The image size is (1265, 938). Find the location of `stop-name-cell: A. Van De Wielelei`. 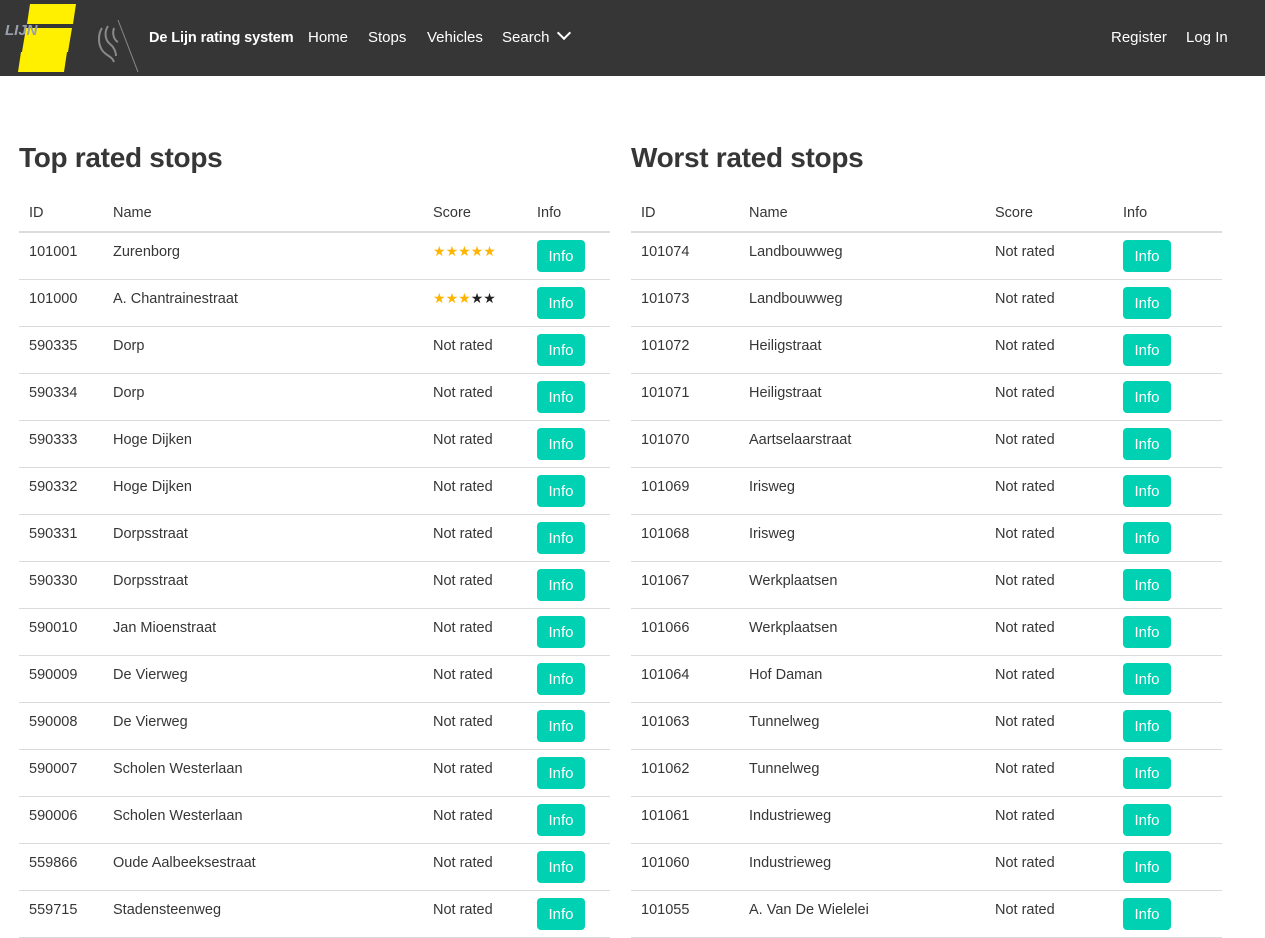

stop-name-cell: A. Van De Wielelei is located at coordinates (862, 914).